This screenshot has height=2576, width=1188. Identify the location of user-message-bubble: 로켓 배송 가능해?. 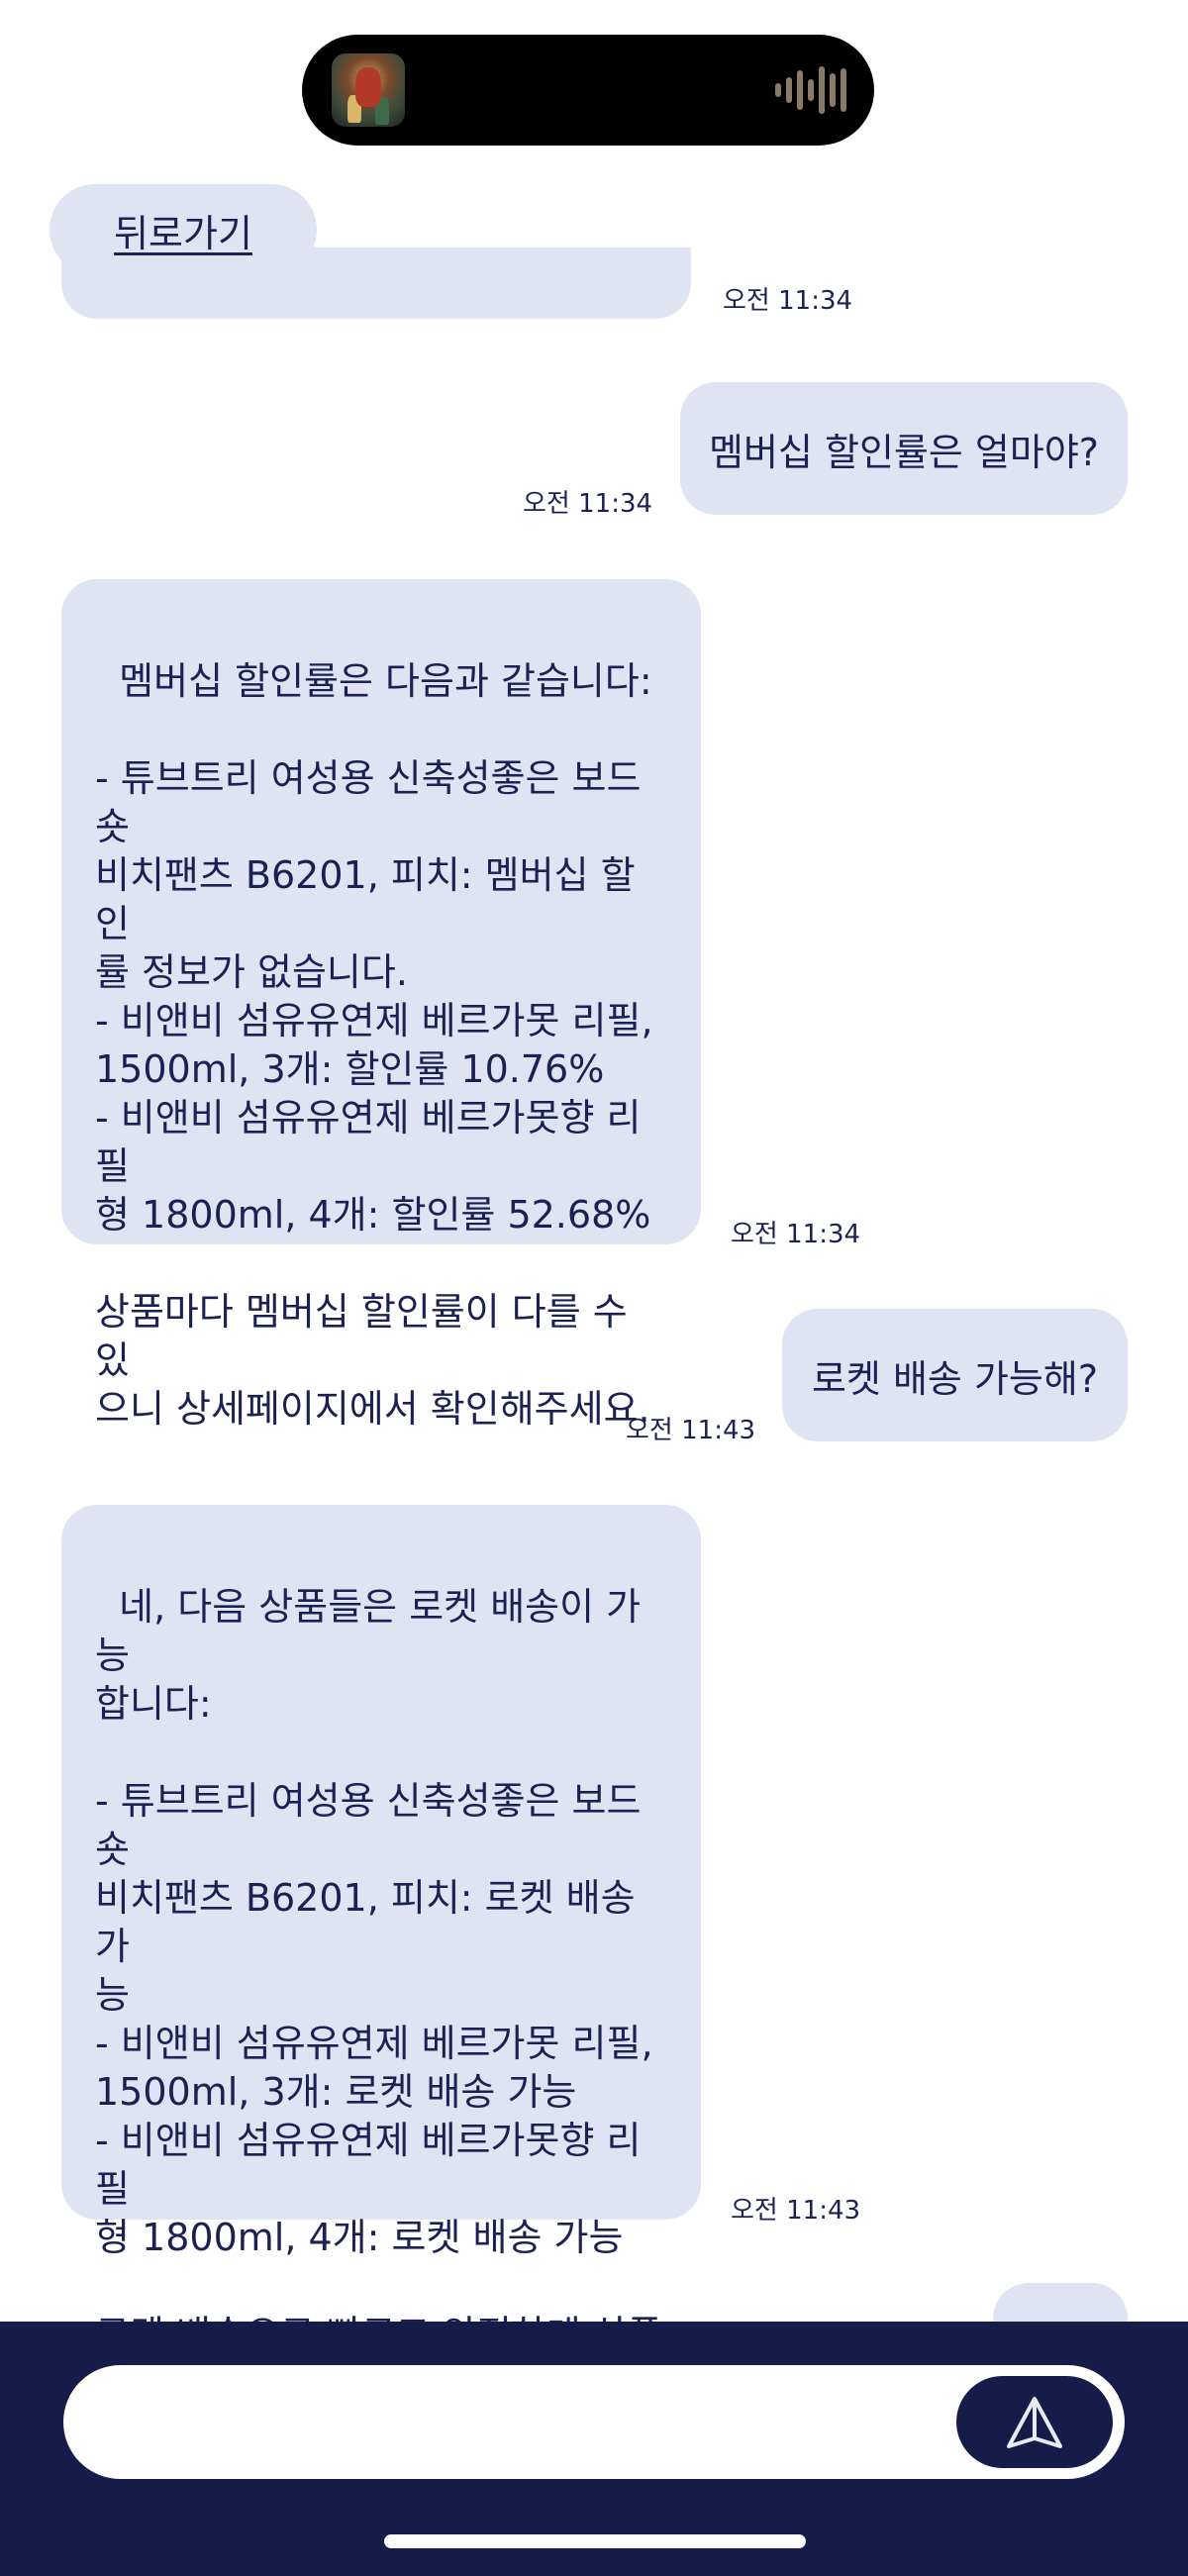
(955, 1375).